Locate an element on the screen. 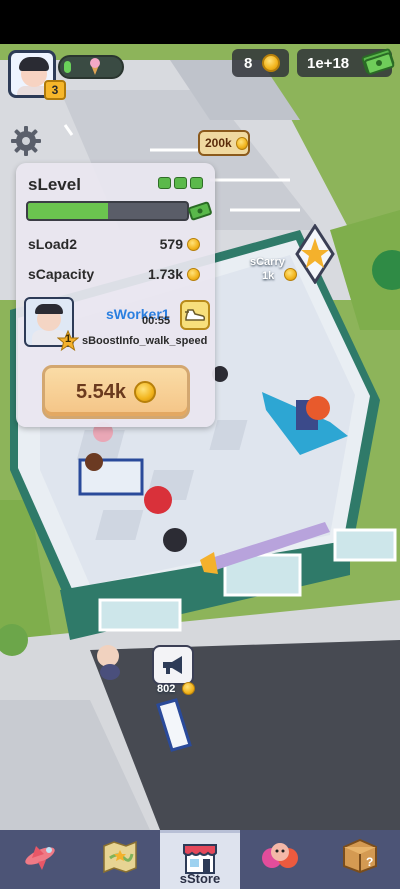 Image resolution: width=400 pixels, height=889 pixels. worker-level-badge: 1 is located at coordinates (68, 340).